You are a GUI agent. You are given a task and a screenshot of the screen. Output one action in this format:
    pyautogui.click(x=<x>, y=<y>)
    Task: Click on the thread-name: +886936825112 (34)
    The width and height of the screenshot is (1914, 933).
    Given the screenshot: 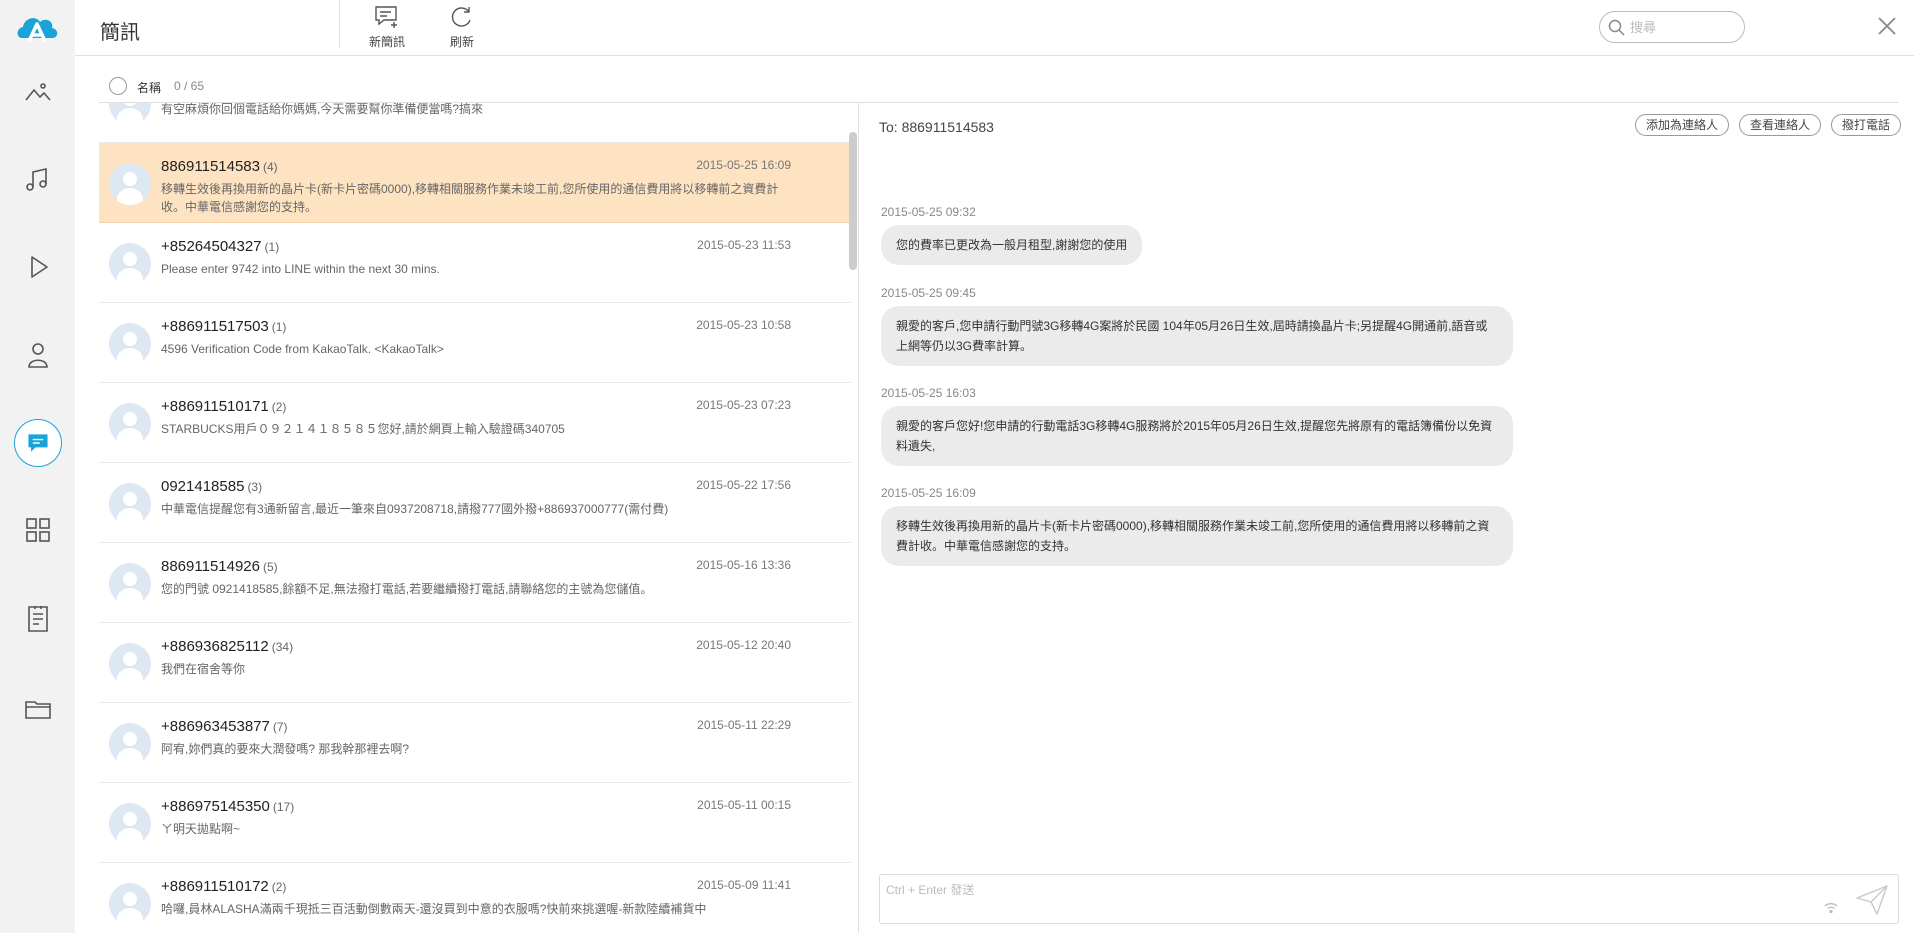 What is the action you would take?
    pyautogui.click(x=227, y=646)
    